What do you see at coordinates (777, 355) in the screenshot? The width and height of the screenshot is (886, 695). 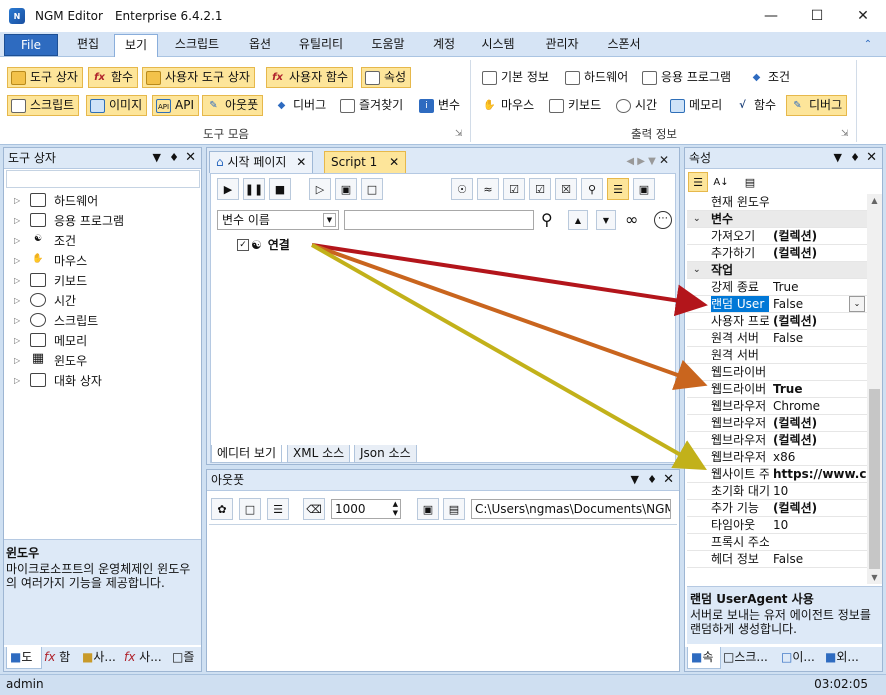 I see `property-row: 원격 서버` at bounding box center [777, 355].